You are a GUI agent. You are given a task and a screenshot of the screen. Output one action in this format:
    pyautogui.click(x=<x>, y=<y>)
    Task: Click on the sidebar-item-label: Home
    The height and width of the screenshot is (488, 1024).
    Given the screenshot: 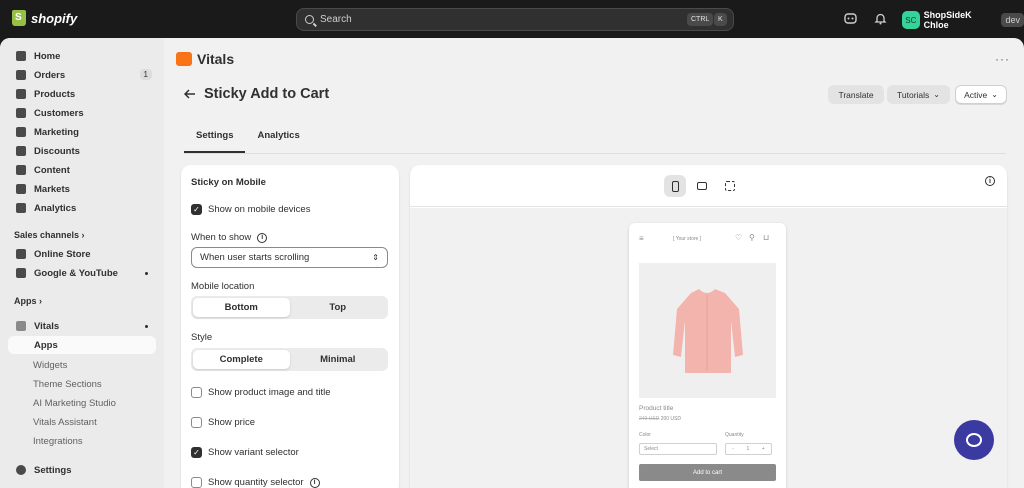 What is the action you would take?
    pyautogui.click(x=47, y=56)
    